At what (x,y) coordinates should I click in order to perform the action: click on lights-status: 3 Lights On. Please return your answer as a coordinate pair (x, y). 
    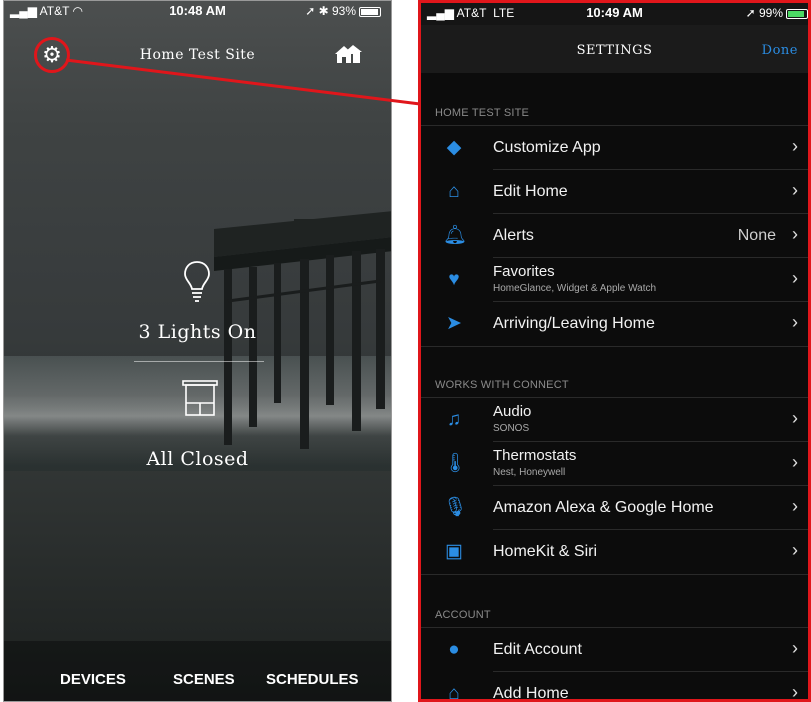
    Looking at the image, I should click on (197, 332).